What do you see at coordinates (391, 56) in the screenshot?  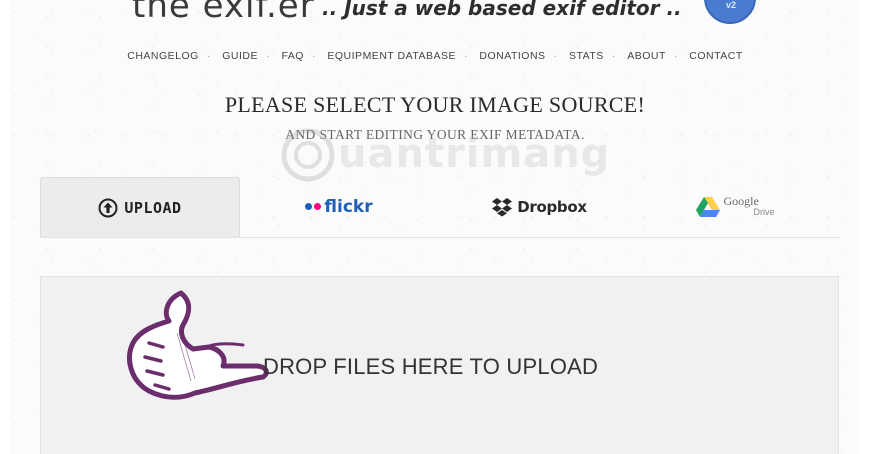 I see `nav-equipment-database: EQUIPMENT DATABASE` at bounding box center [391, 56].